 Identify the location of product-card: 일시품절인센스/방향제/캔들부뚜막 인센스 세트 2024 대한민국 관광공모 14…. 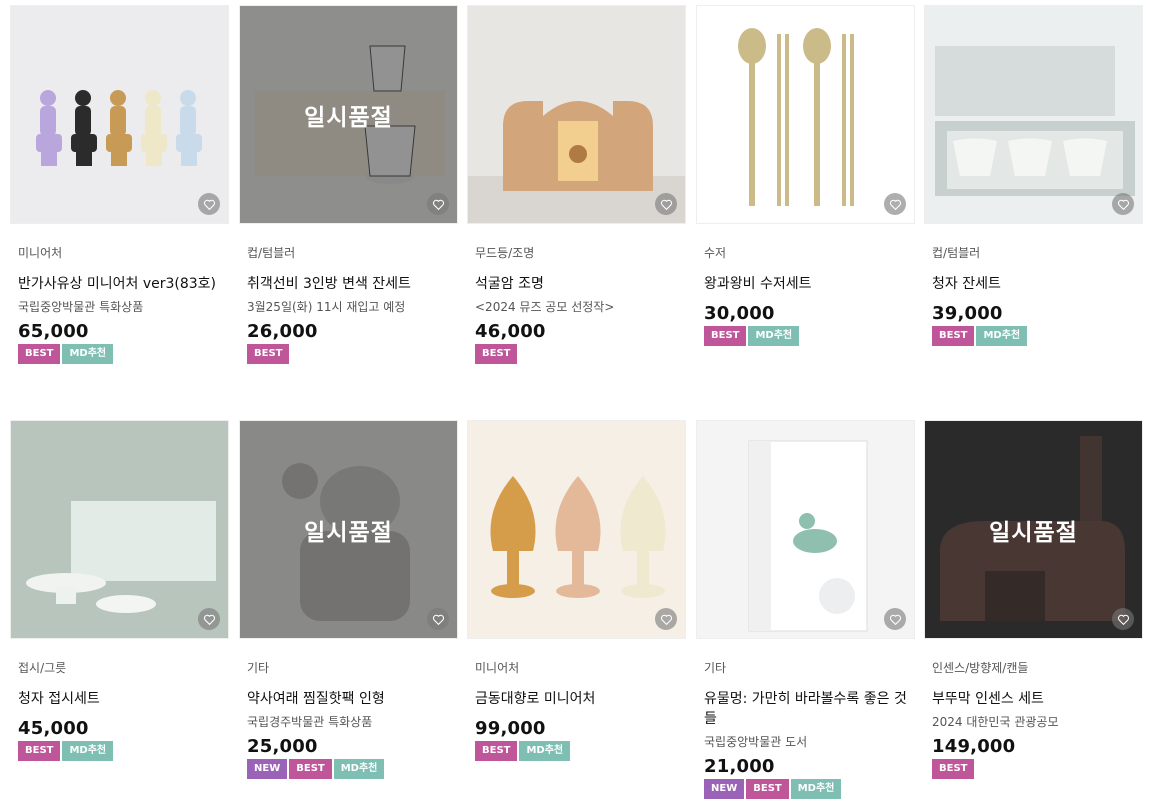
(1033, 599).